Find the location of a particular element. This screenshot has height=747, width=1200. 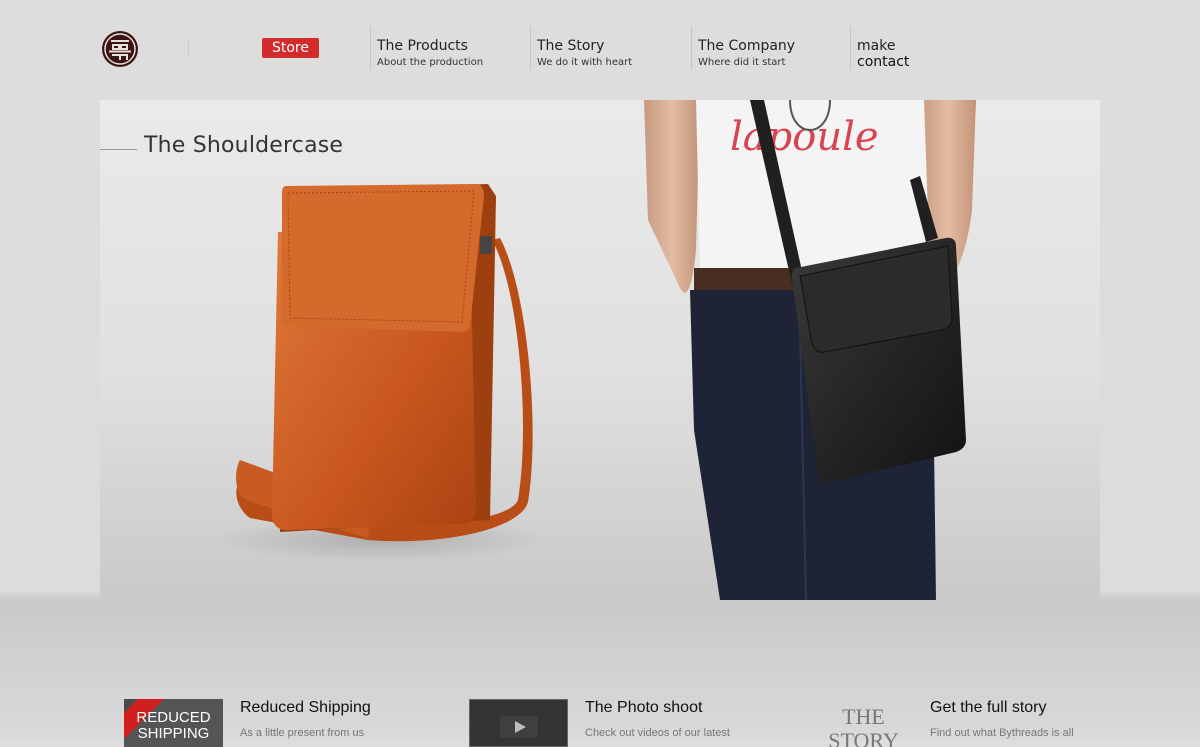

feature-title: Get the full story is located at coordinates (988, 708).